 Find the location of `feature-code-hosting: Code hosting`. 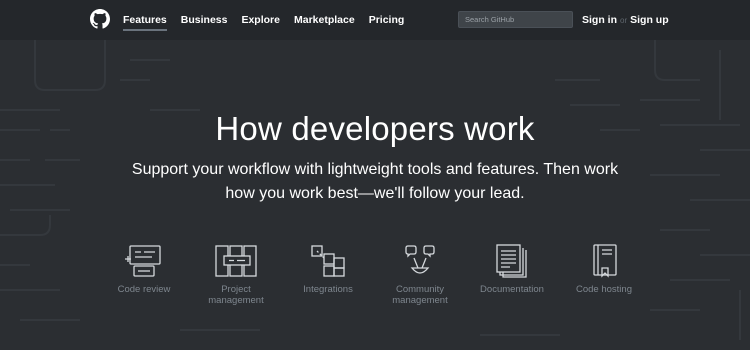

feature-code-hosting: Code hosting is located at coordinates (604, 269).